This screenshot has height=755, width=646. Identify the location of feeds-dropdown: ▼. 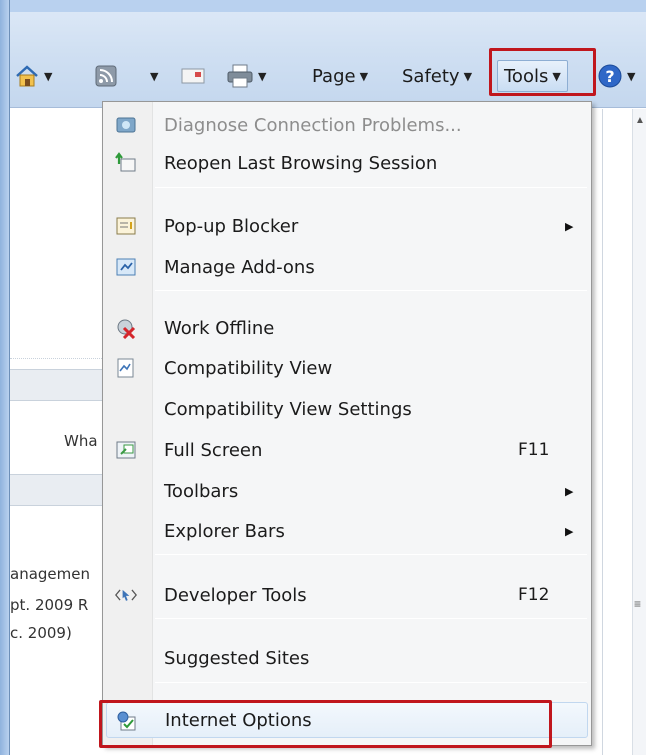
(154, 76).